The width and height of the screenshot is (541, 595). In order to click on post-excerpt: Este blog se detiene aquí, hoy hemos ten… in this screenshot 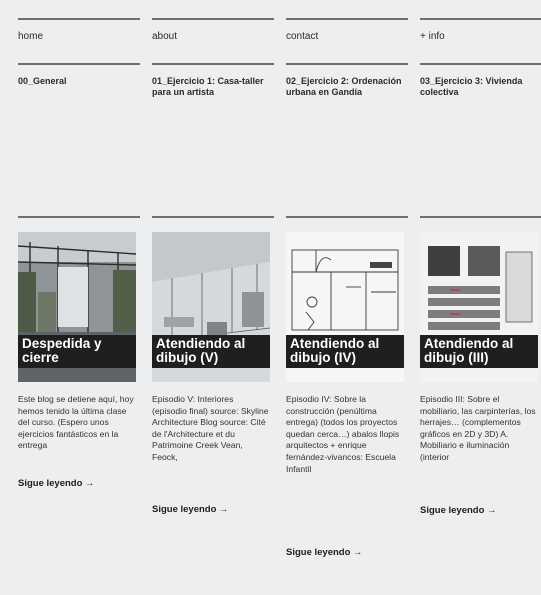, I will do `click(76, 422)`.